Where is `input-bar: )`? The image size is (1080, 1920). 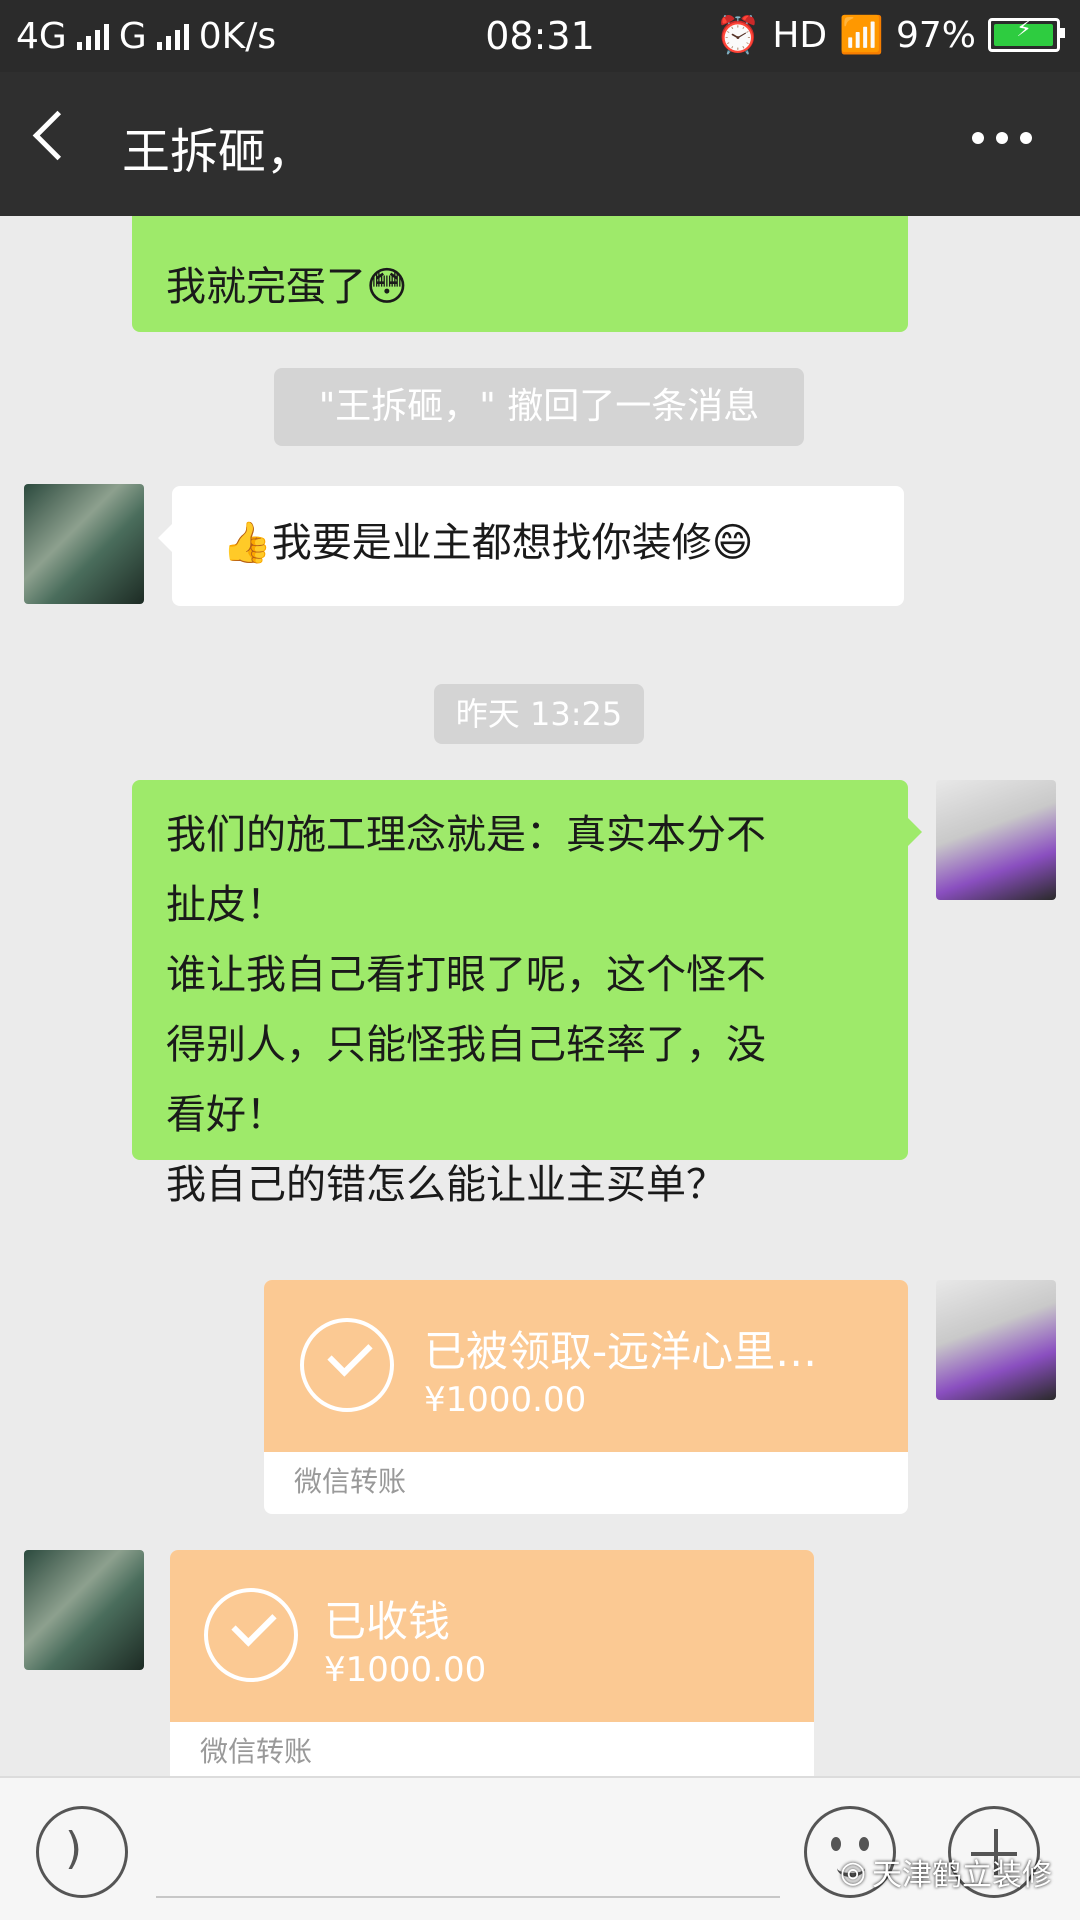
input-bar: ) is located at coordinates (540, 1848).